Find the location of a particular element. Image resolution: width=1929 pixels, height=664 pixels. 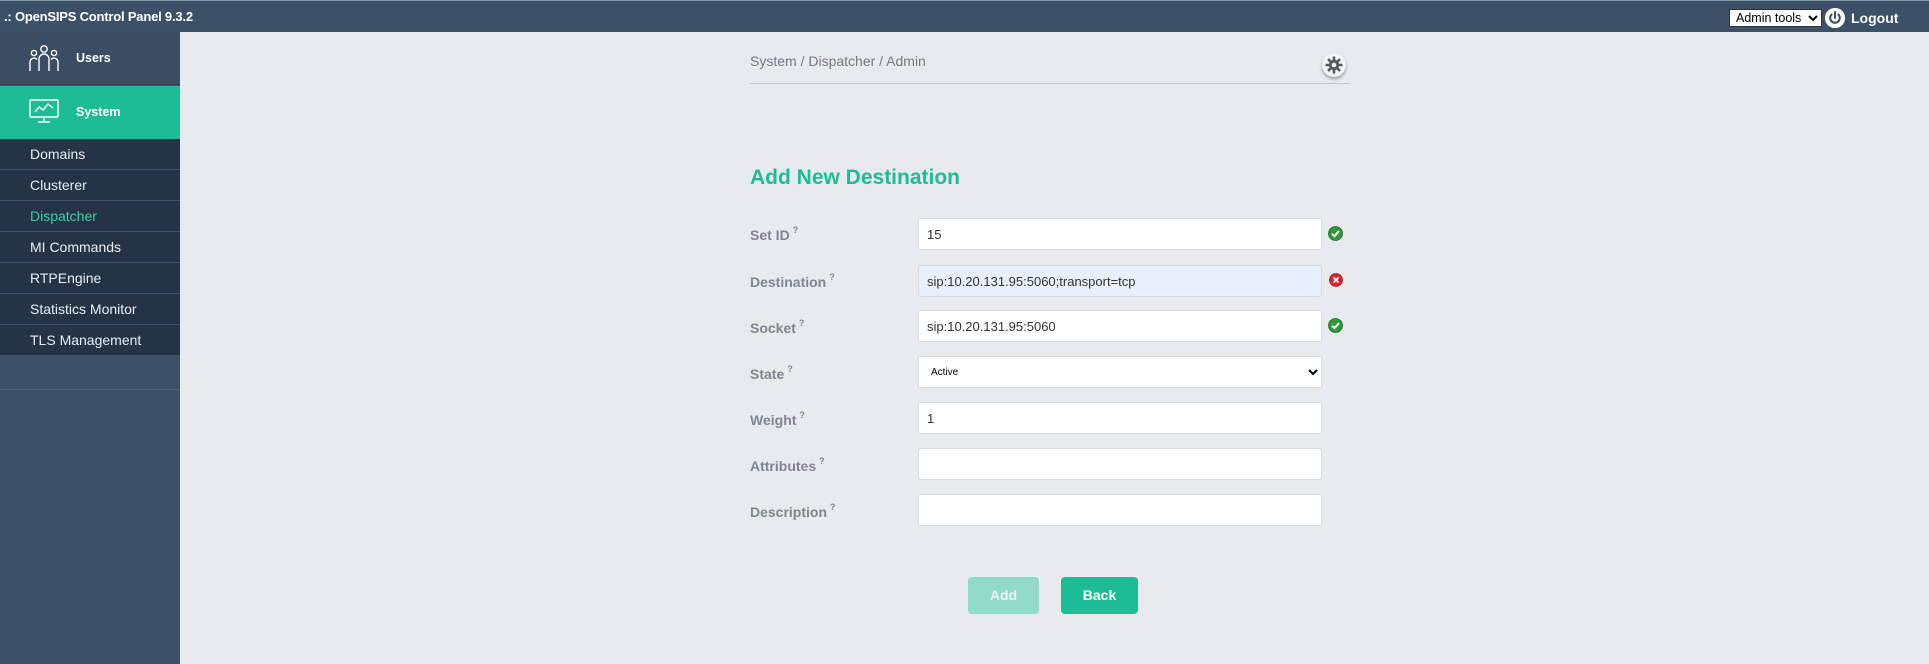

add-button: Add is located at coordinates (1003, 595).